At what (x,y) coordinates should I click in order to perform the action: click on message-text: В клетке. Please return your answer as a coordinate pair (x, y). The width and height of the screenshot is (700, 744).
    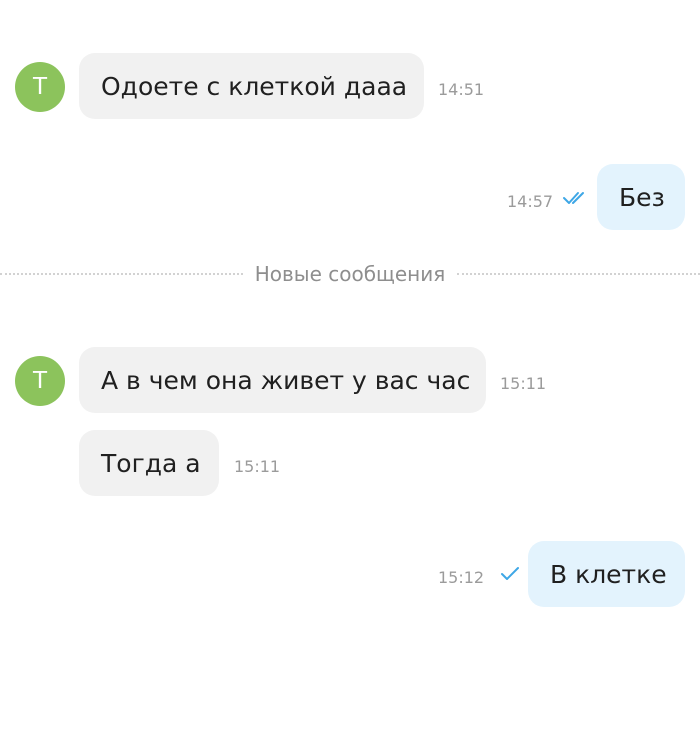
    Looking at the image, I should click on (608, 574).